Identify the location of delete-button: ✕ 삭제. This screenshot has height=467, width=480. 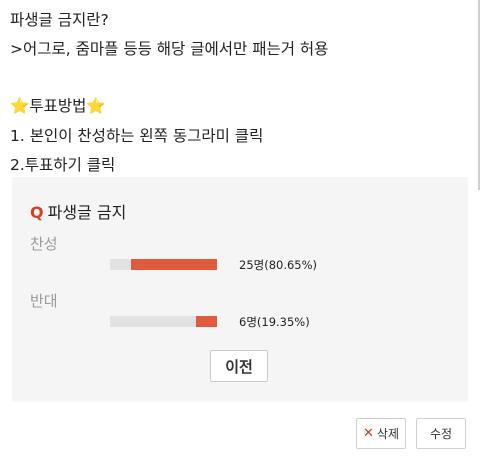
(381, 433).